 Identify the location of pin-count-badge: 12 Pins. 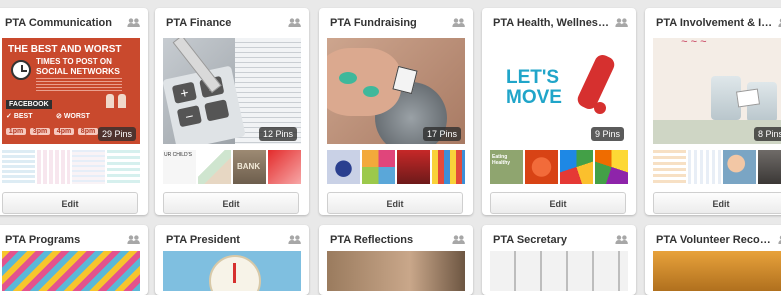
(277, 134).